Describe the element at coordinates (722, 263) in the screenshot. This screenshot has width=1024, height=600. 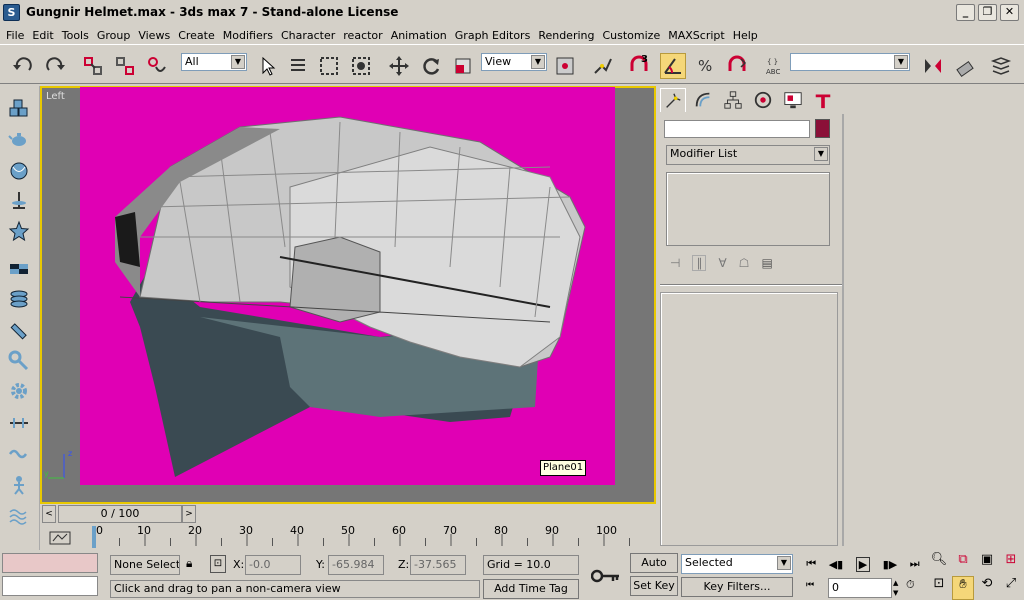
I see `make-unique-icon: ∀` at that location.